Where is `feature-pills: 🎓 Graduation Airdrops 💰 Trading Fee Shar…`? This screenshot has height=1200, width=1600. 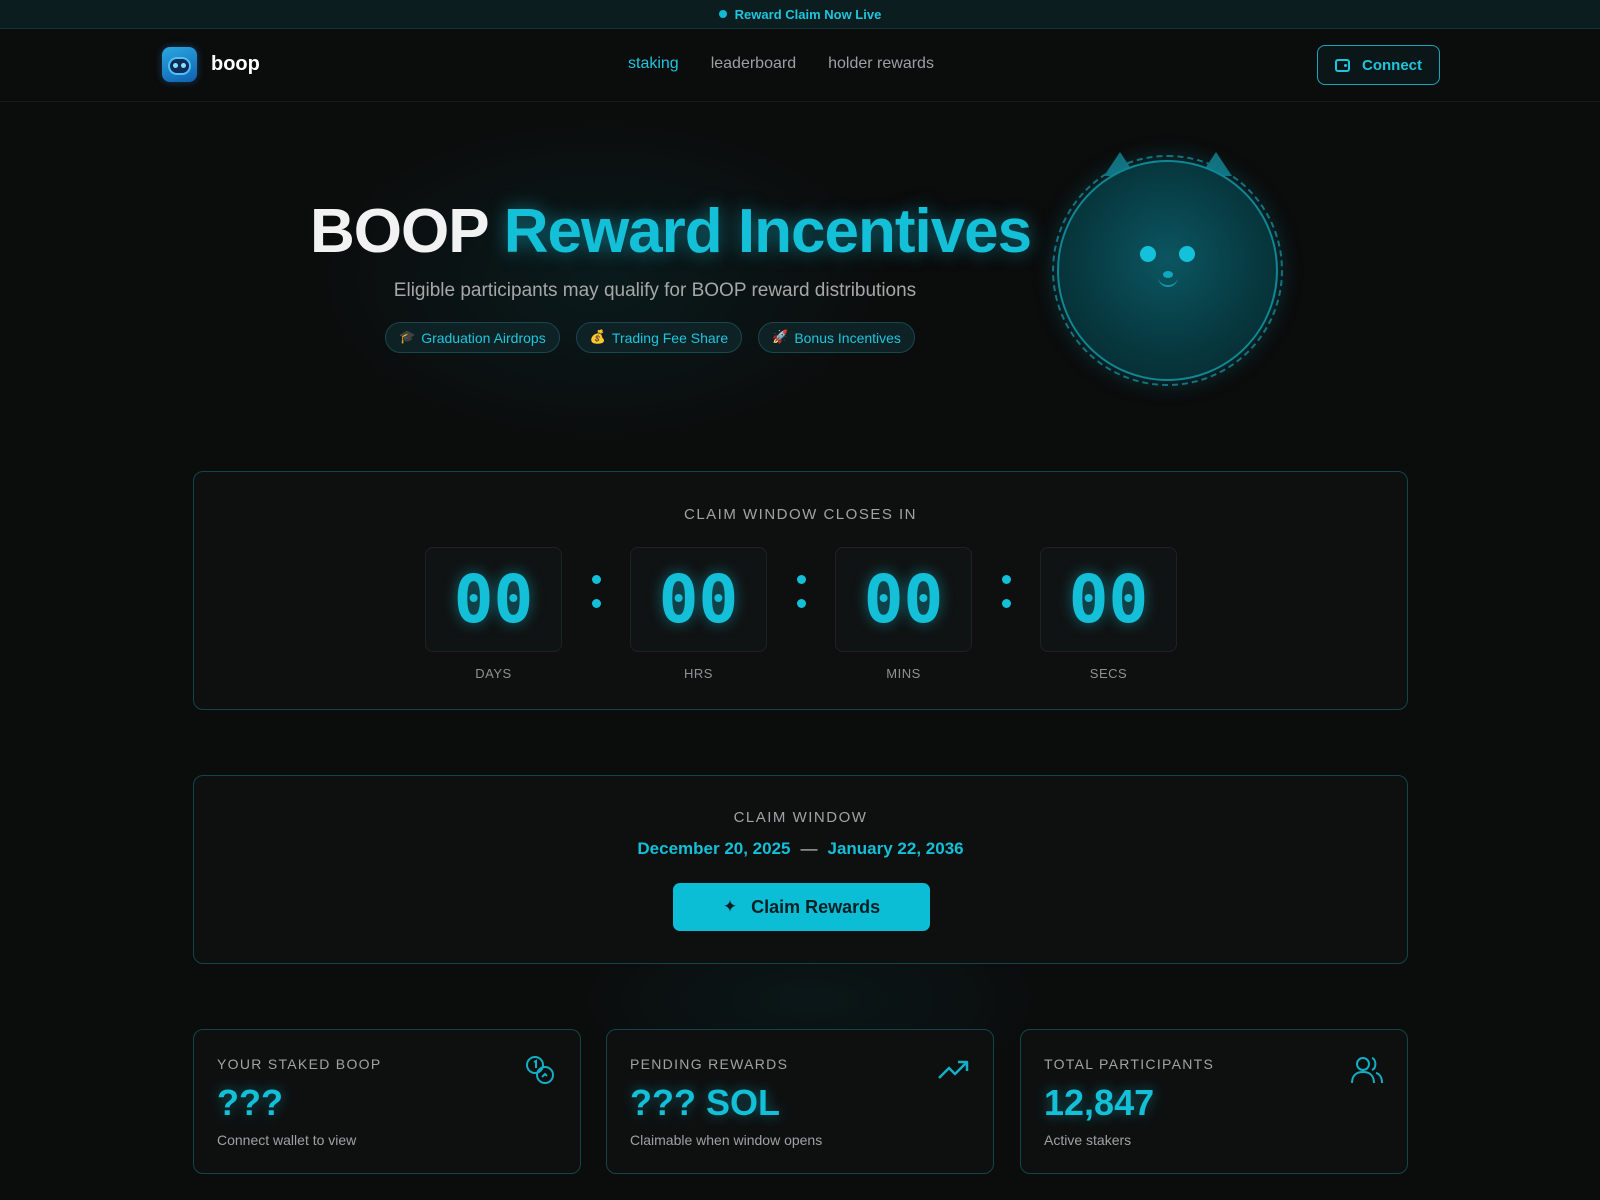
feature-pills: 🎓 Graduation Airdrops 💰 Trading Fee Shar… is located at coordinates (650, 337).